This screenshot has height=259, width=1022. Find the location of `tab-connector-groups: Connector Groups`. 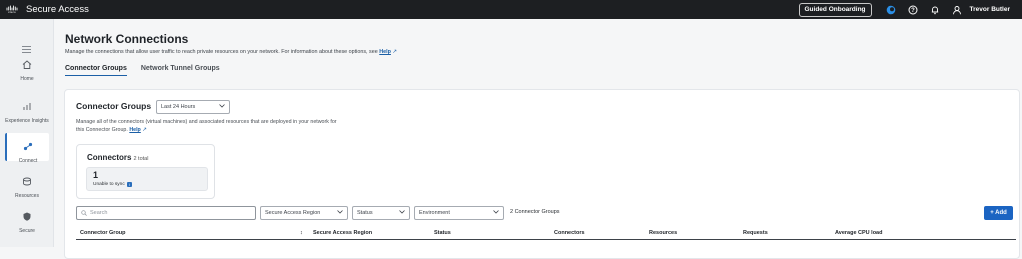

tab-connector-groups: Connector Groups is located at coordinates (96, 70).